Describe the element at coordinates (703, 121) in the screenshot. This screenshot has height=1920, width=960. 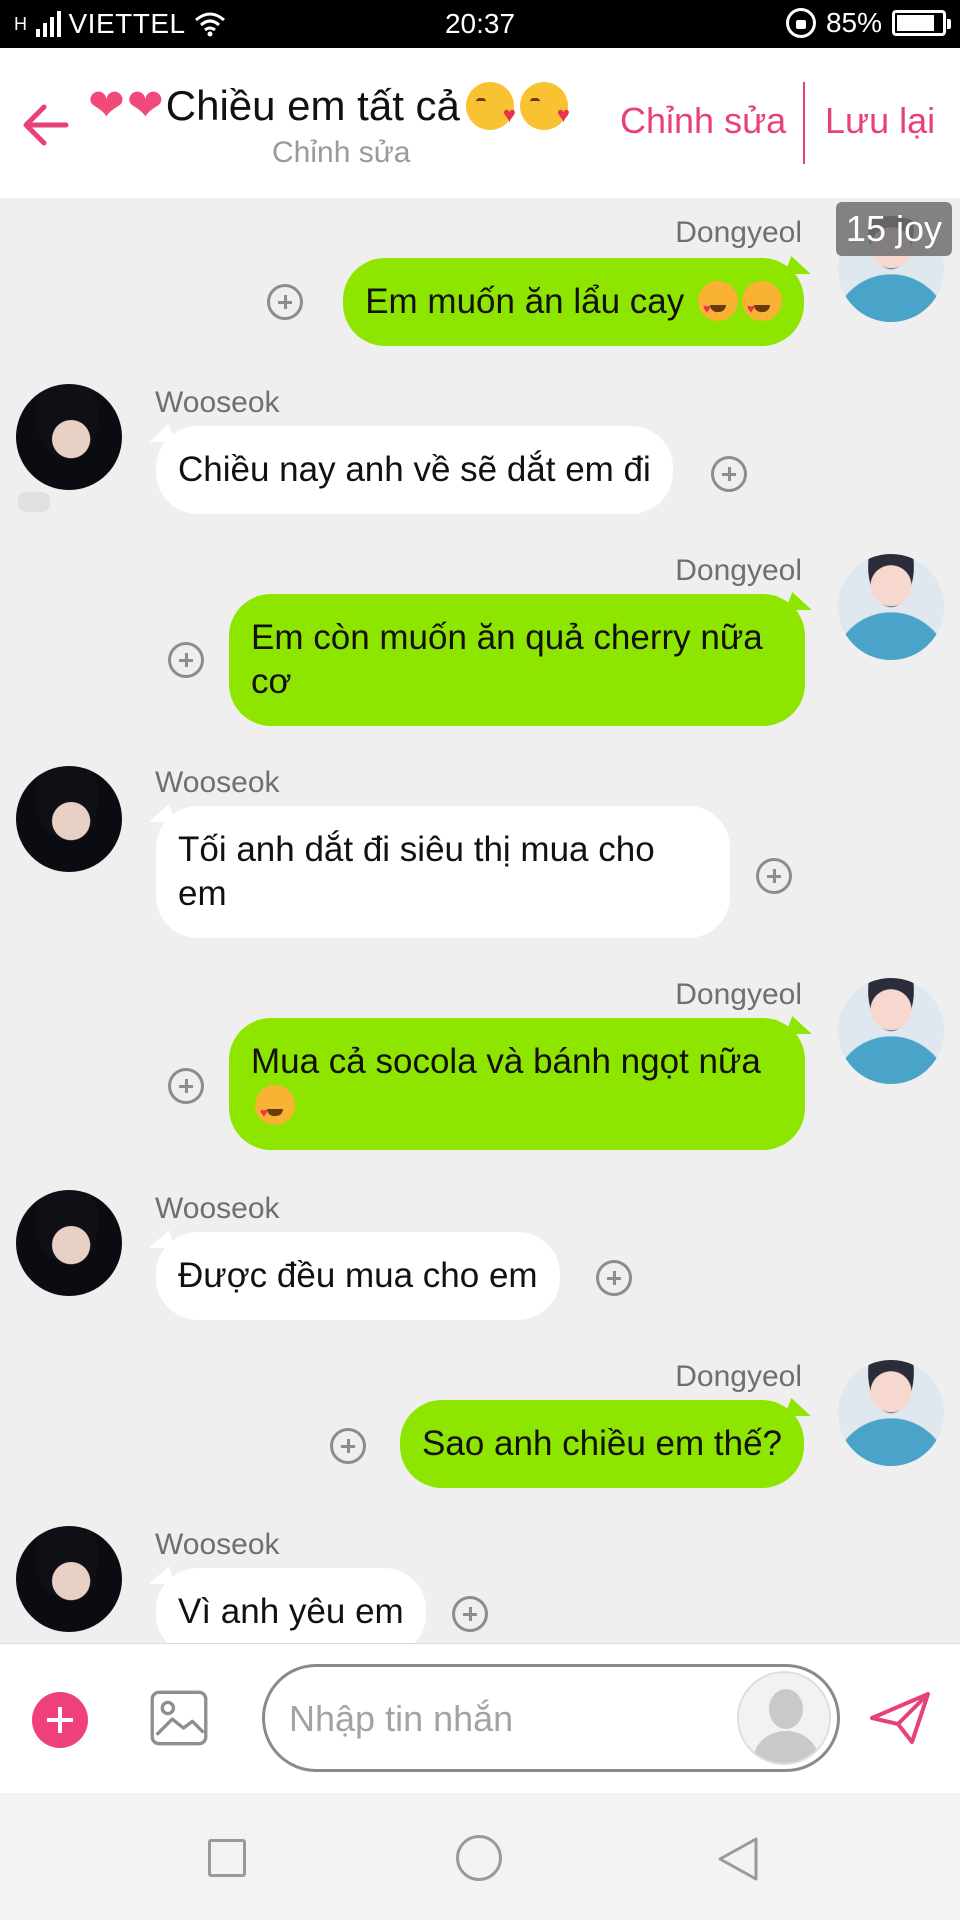
I see `edit-button: Chỉnh sửa` at that location.